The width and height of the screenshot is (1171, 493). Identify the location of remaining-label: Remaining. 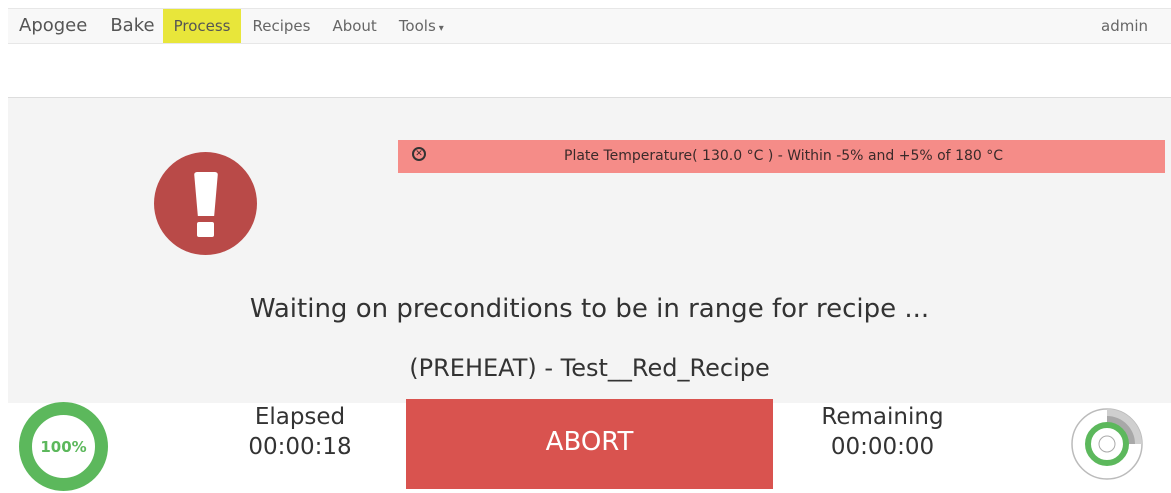
(882, 417).